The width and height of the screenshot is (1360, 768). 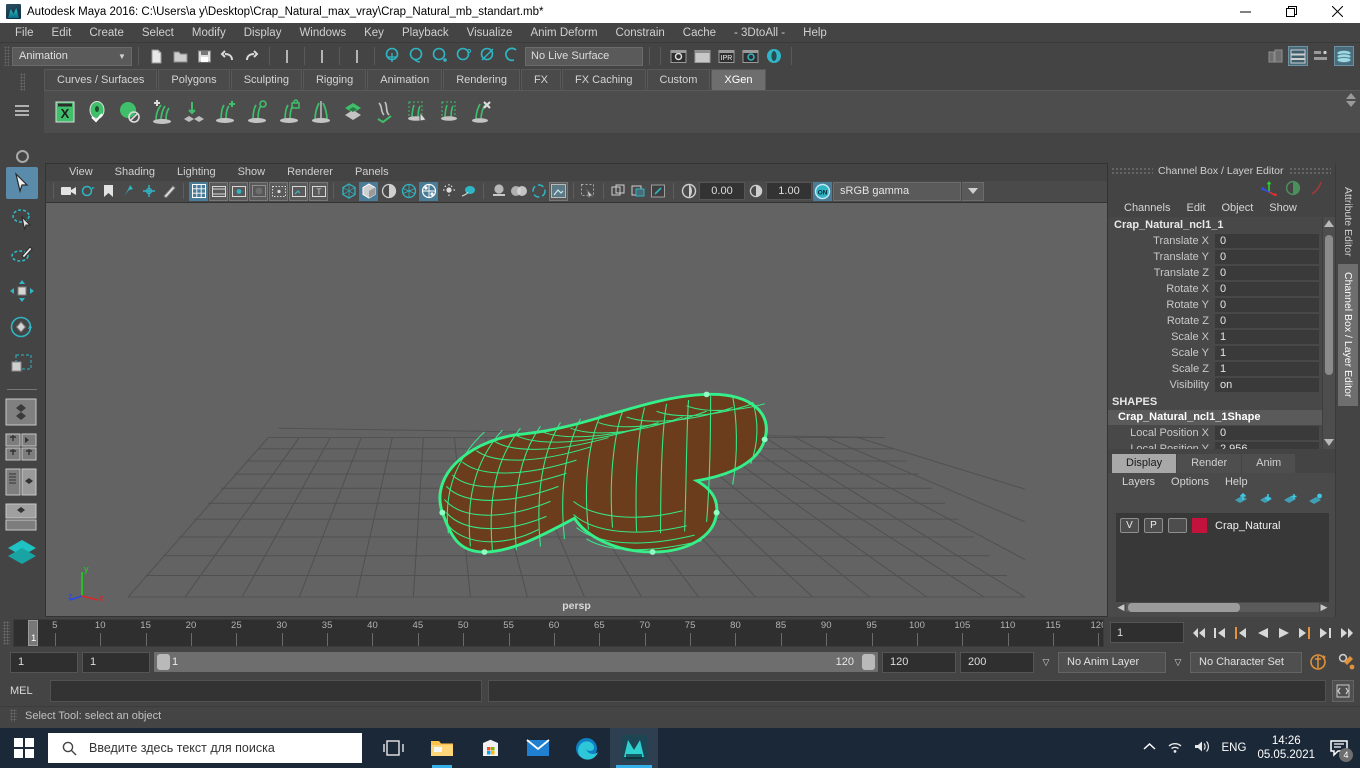 What do you see at coordinates (22, 327) in the screenshot?
I see `rotate-tool` at bounding box center [22, 327].